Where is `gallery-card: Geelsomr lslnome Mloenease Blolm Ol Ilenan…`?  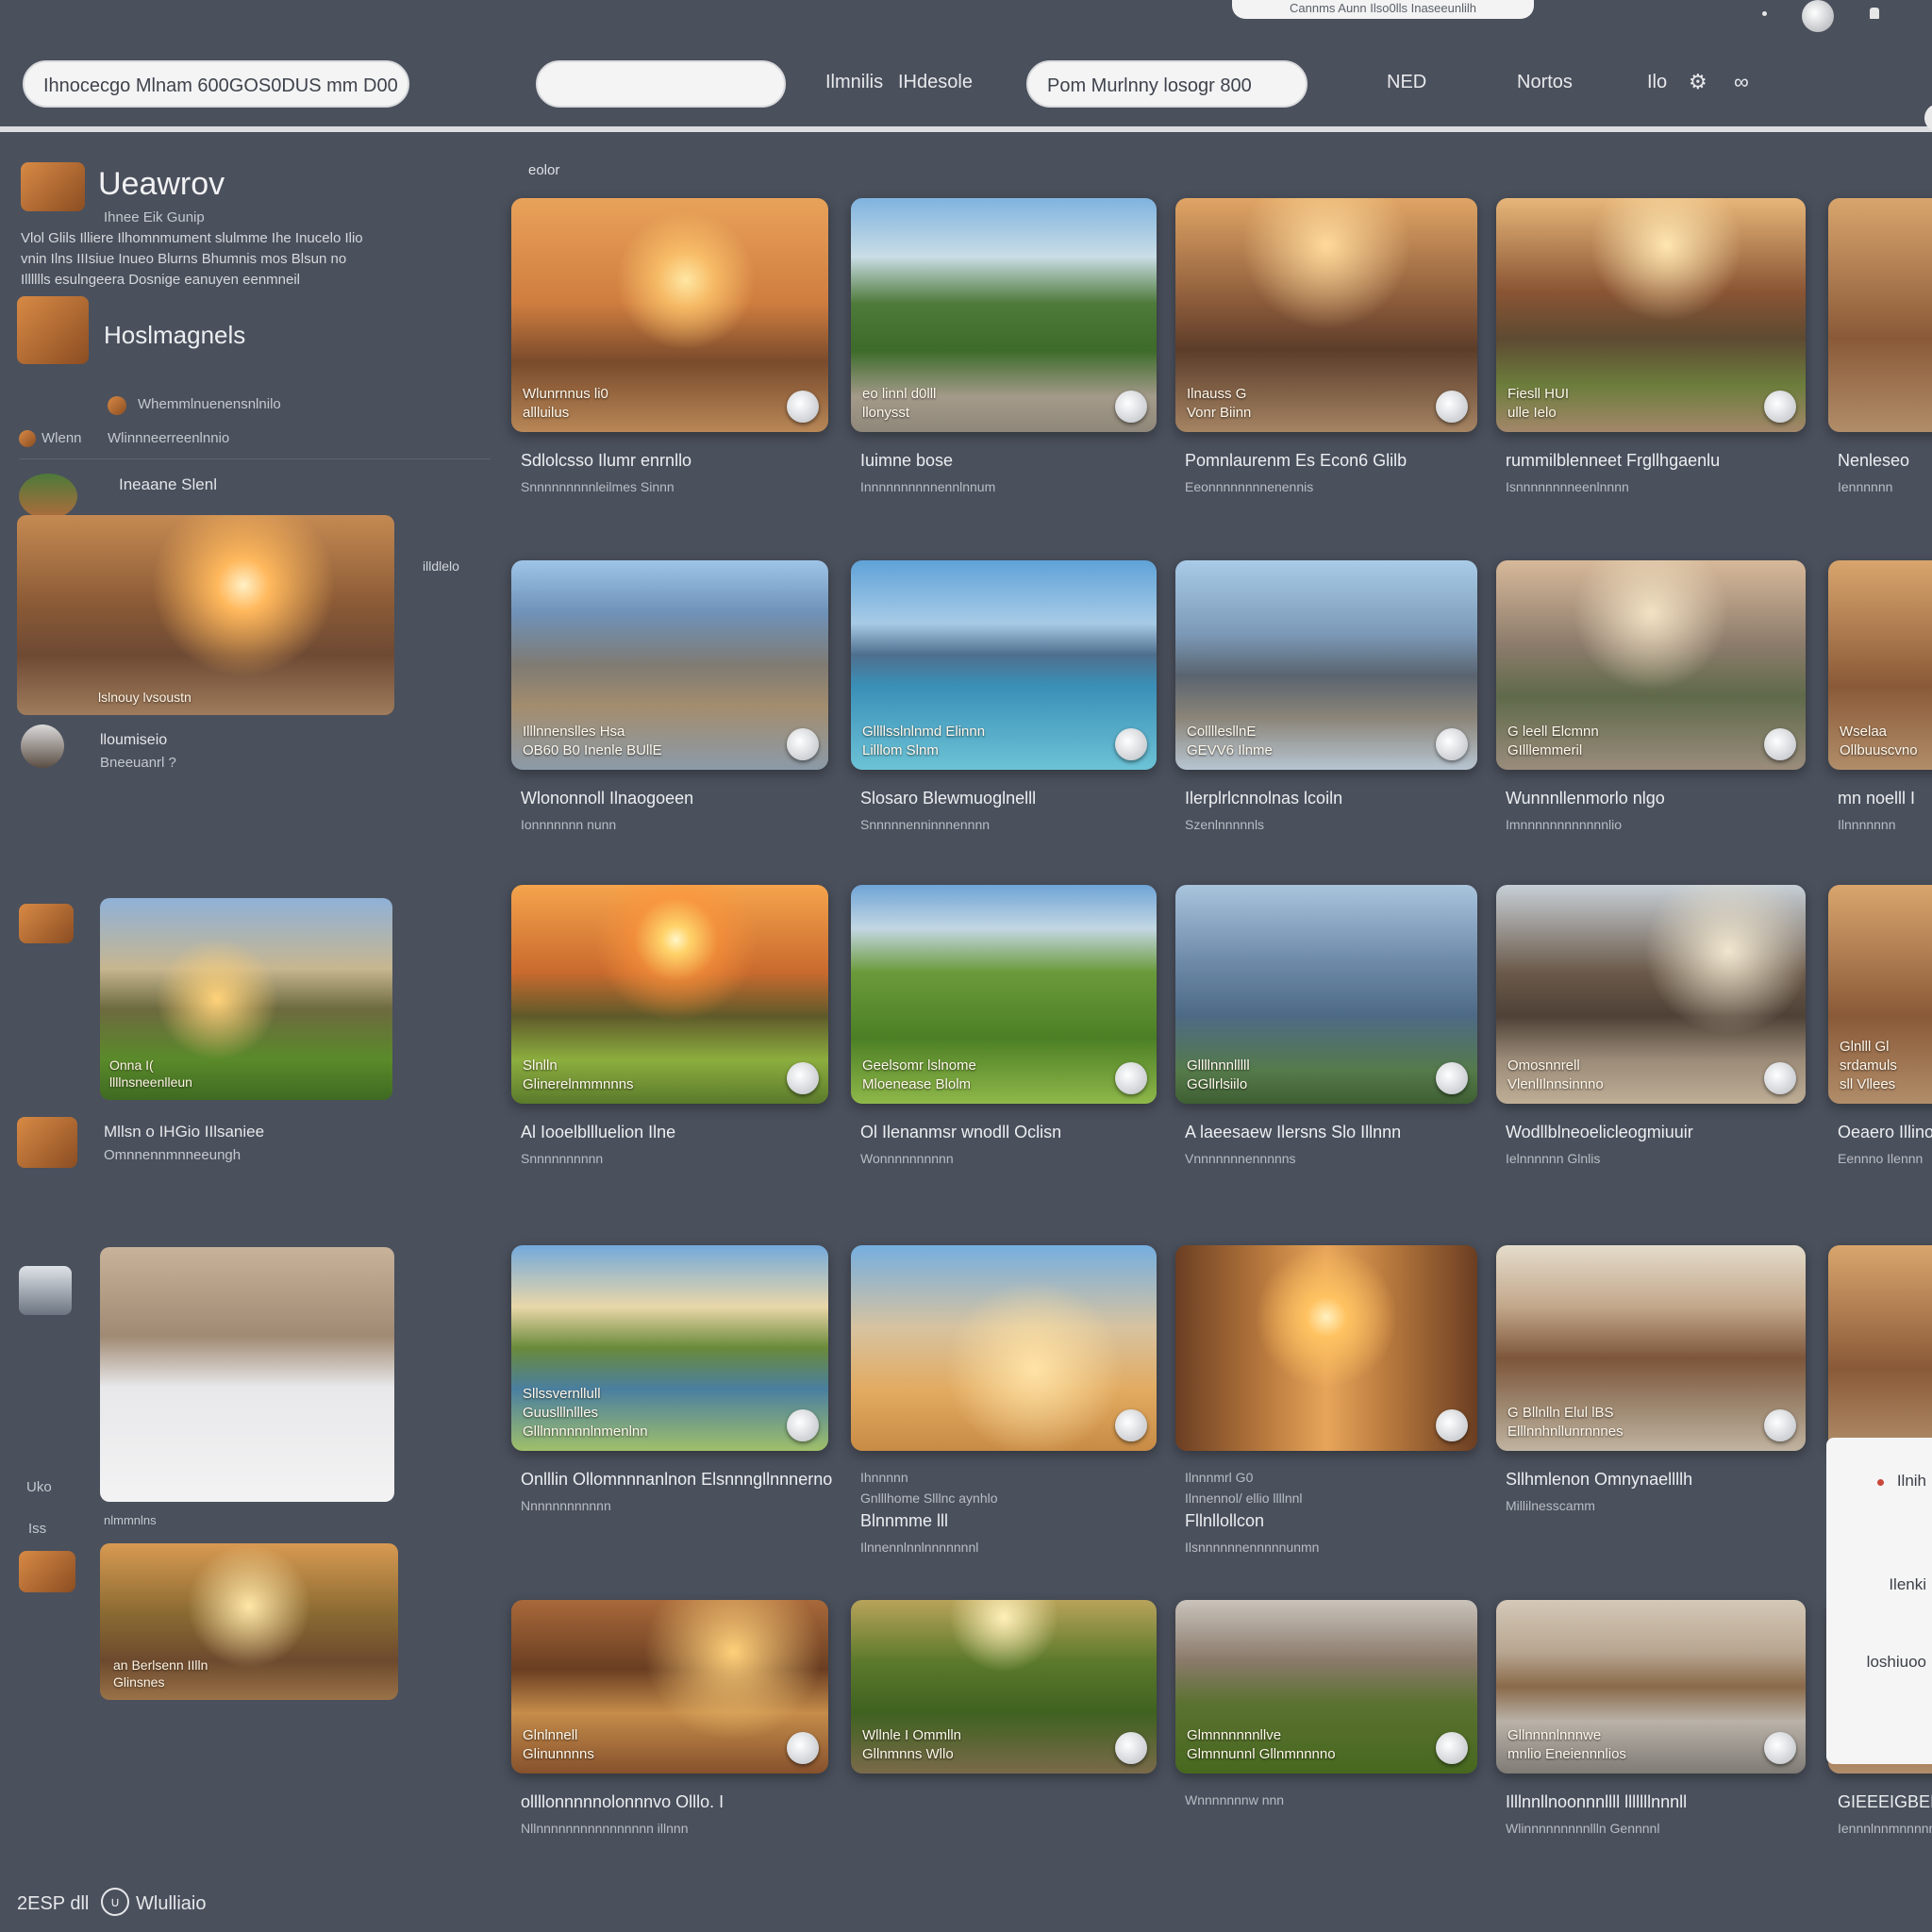 gallery-card: Geelsomr lslnome Mloenease Blolm Ol Ilenan… is located at coordinates (1004, 1047).